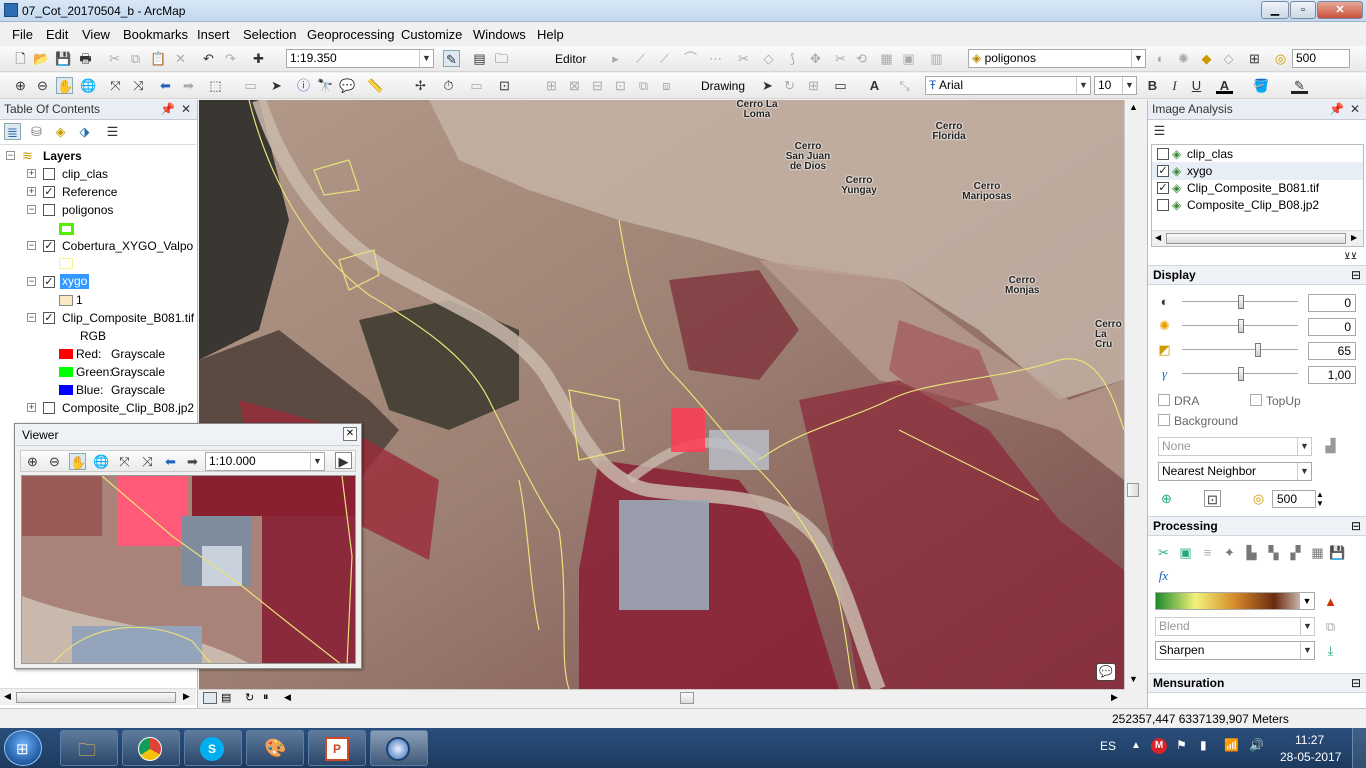 The image size is (1366, 768). What do you see at coordinates (570, 59) in the screenshot?
I see `editor-menu: Editor` at bounding box center [570, 59].